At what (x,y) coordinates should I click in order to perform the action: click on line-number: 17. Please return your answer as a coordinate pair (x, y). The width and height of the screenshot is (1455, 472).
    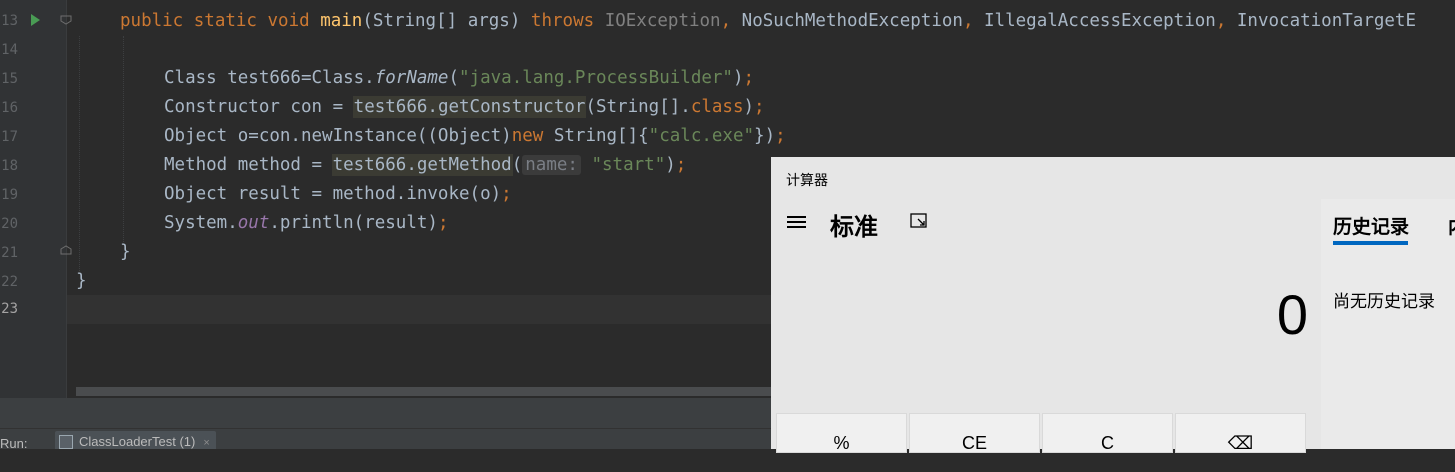
    Looking at the image, I should click on (9, 137).